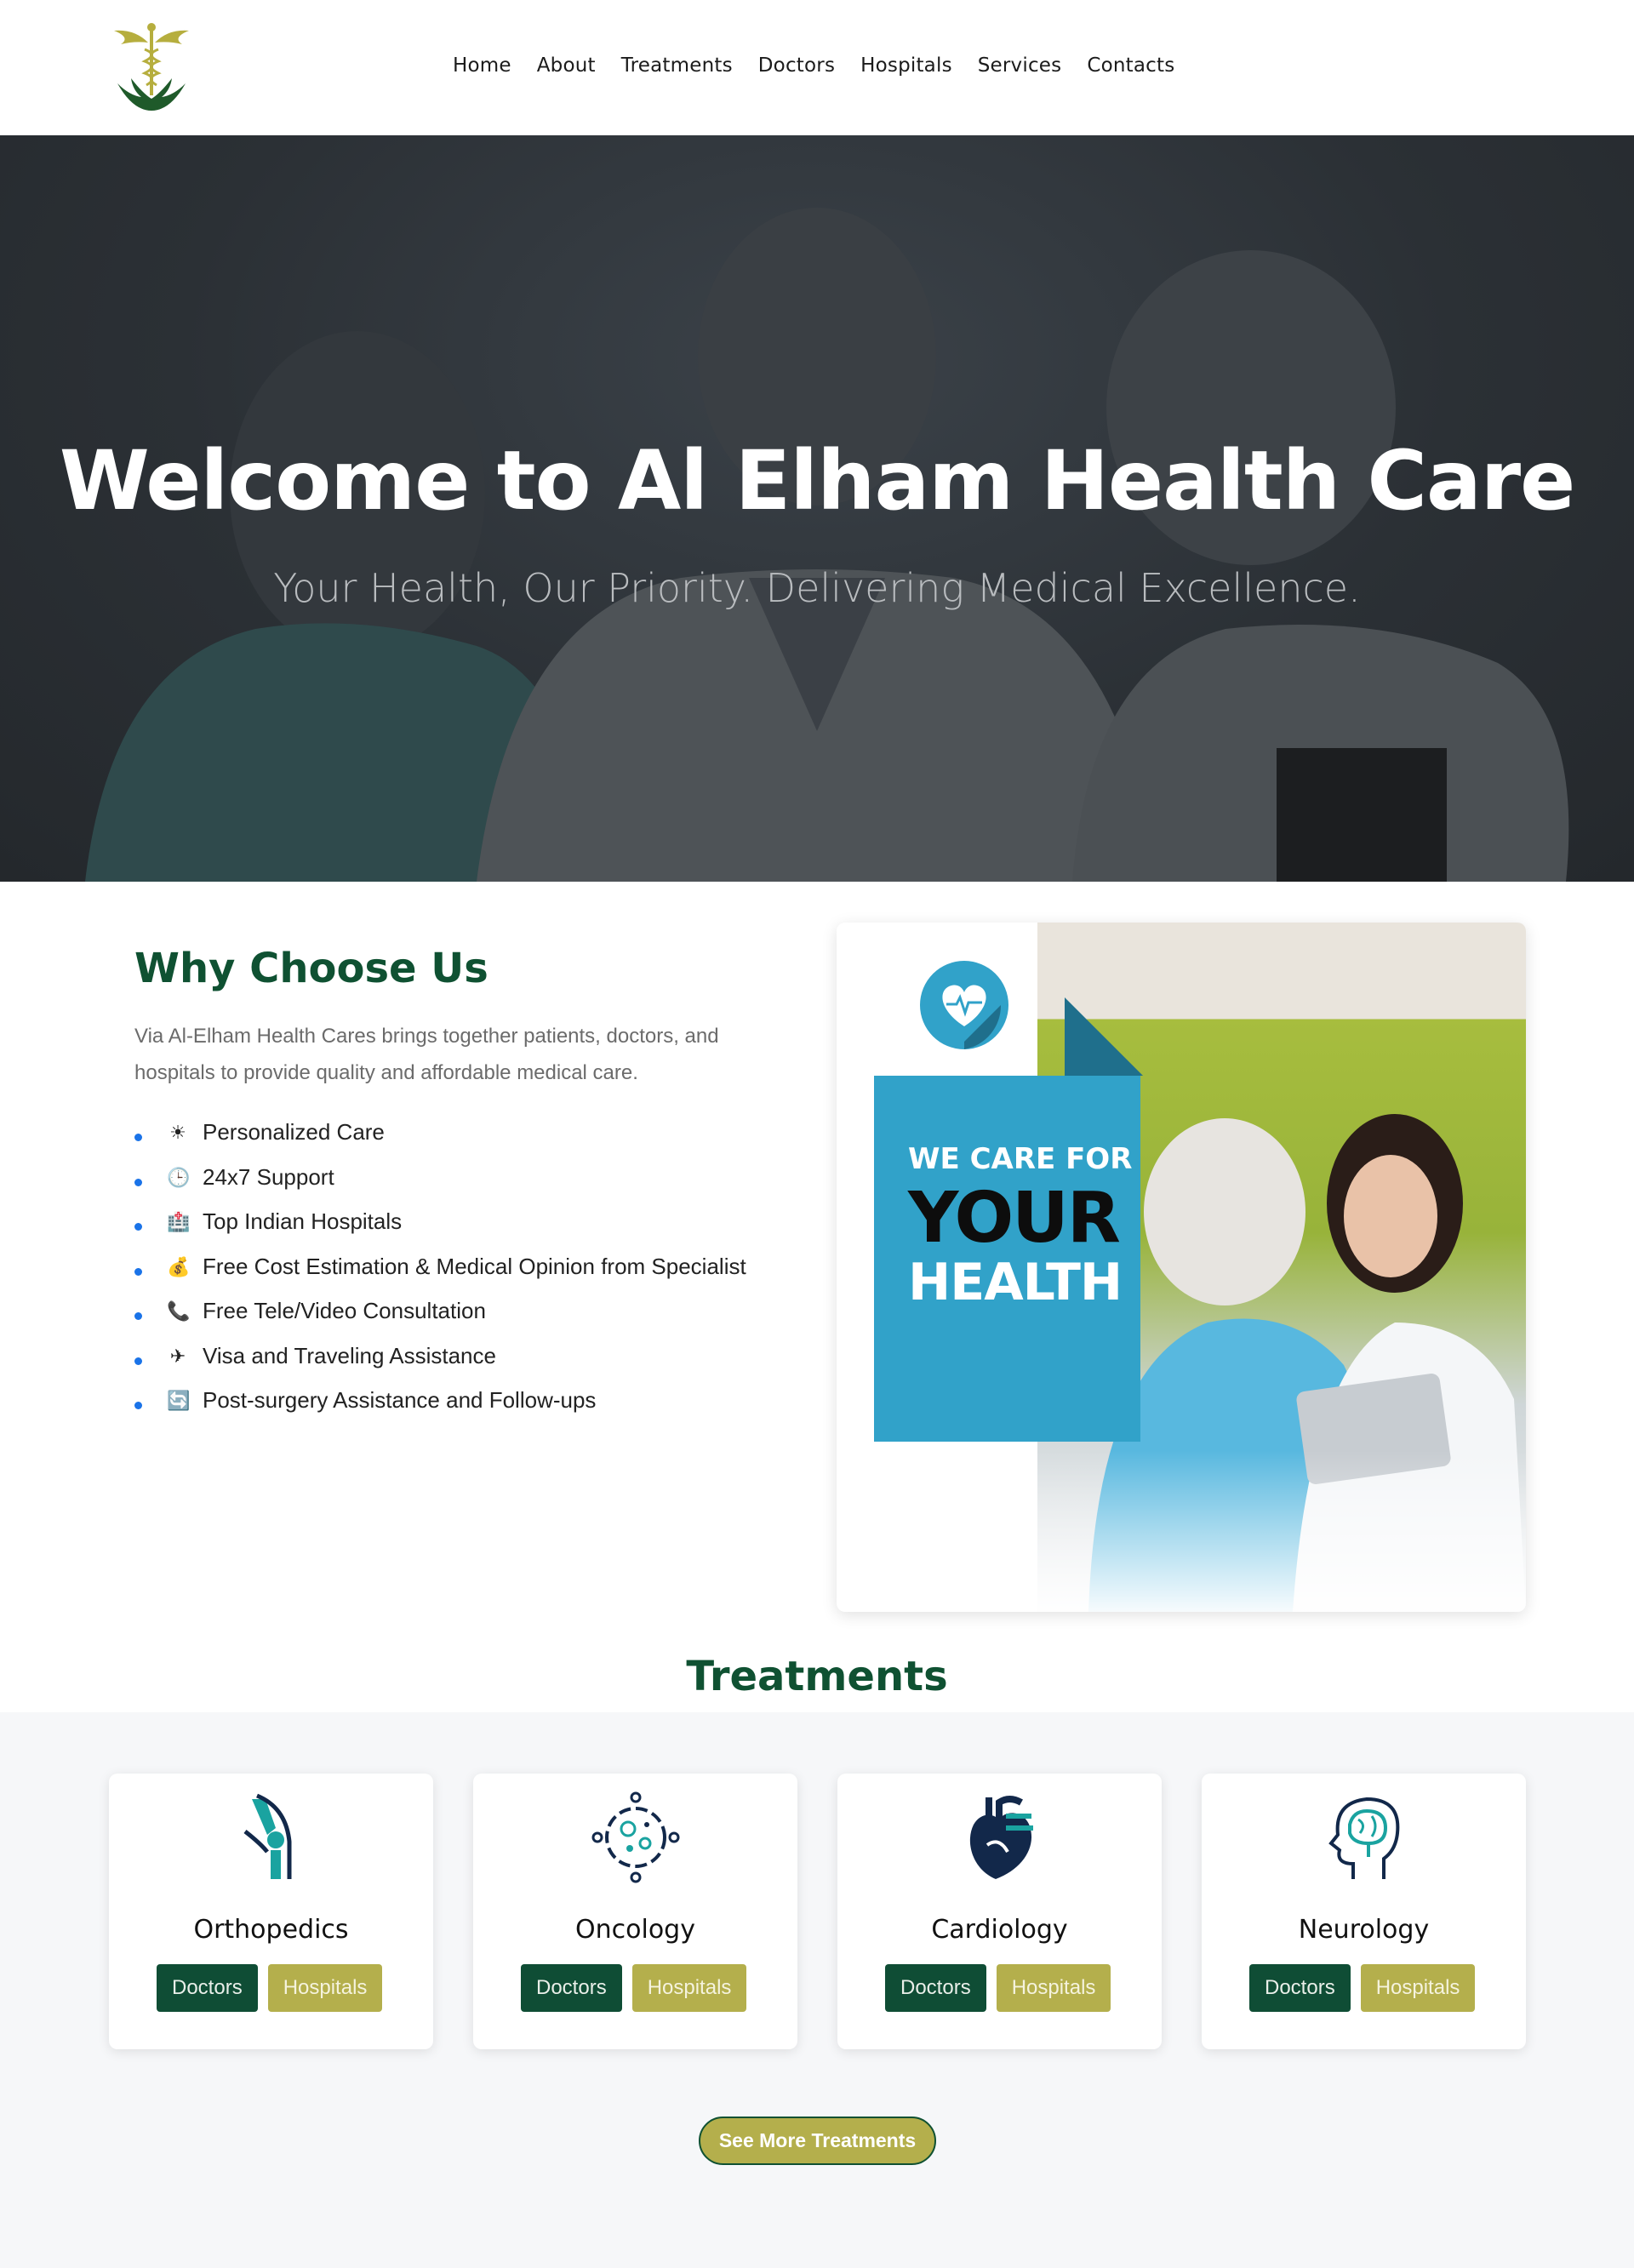 The image size is (1634, 2268). Describe the element at coordinates (179, 1400) in the screenshot. I see `refresh-icon: 🔄` at that location.